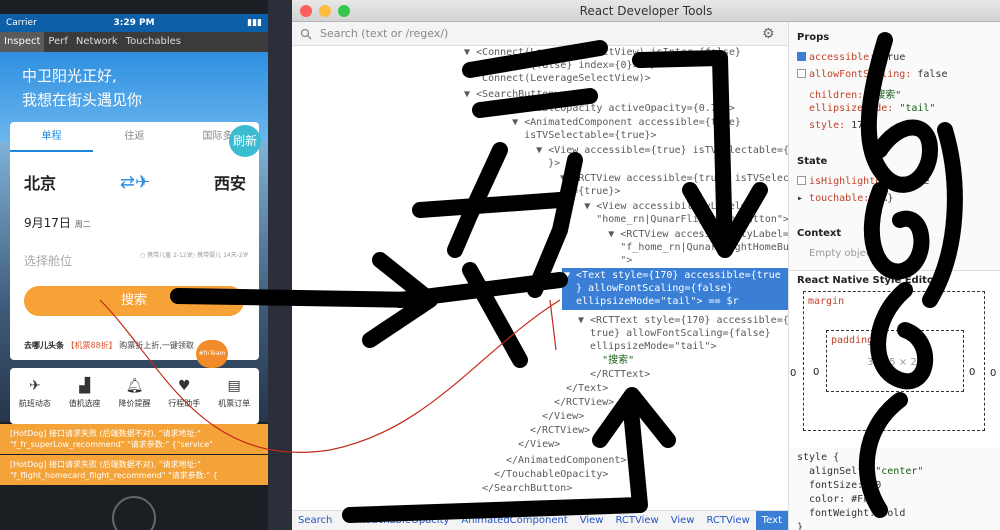 The image size is (1000, 530). Describe the element at coordinates (512, 94) in the screenshot. I see `tree-node: ▼ <SearchButton>` at that location.